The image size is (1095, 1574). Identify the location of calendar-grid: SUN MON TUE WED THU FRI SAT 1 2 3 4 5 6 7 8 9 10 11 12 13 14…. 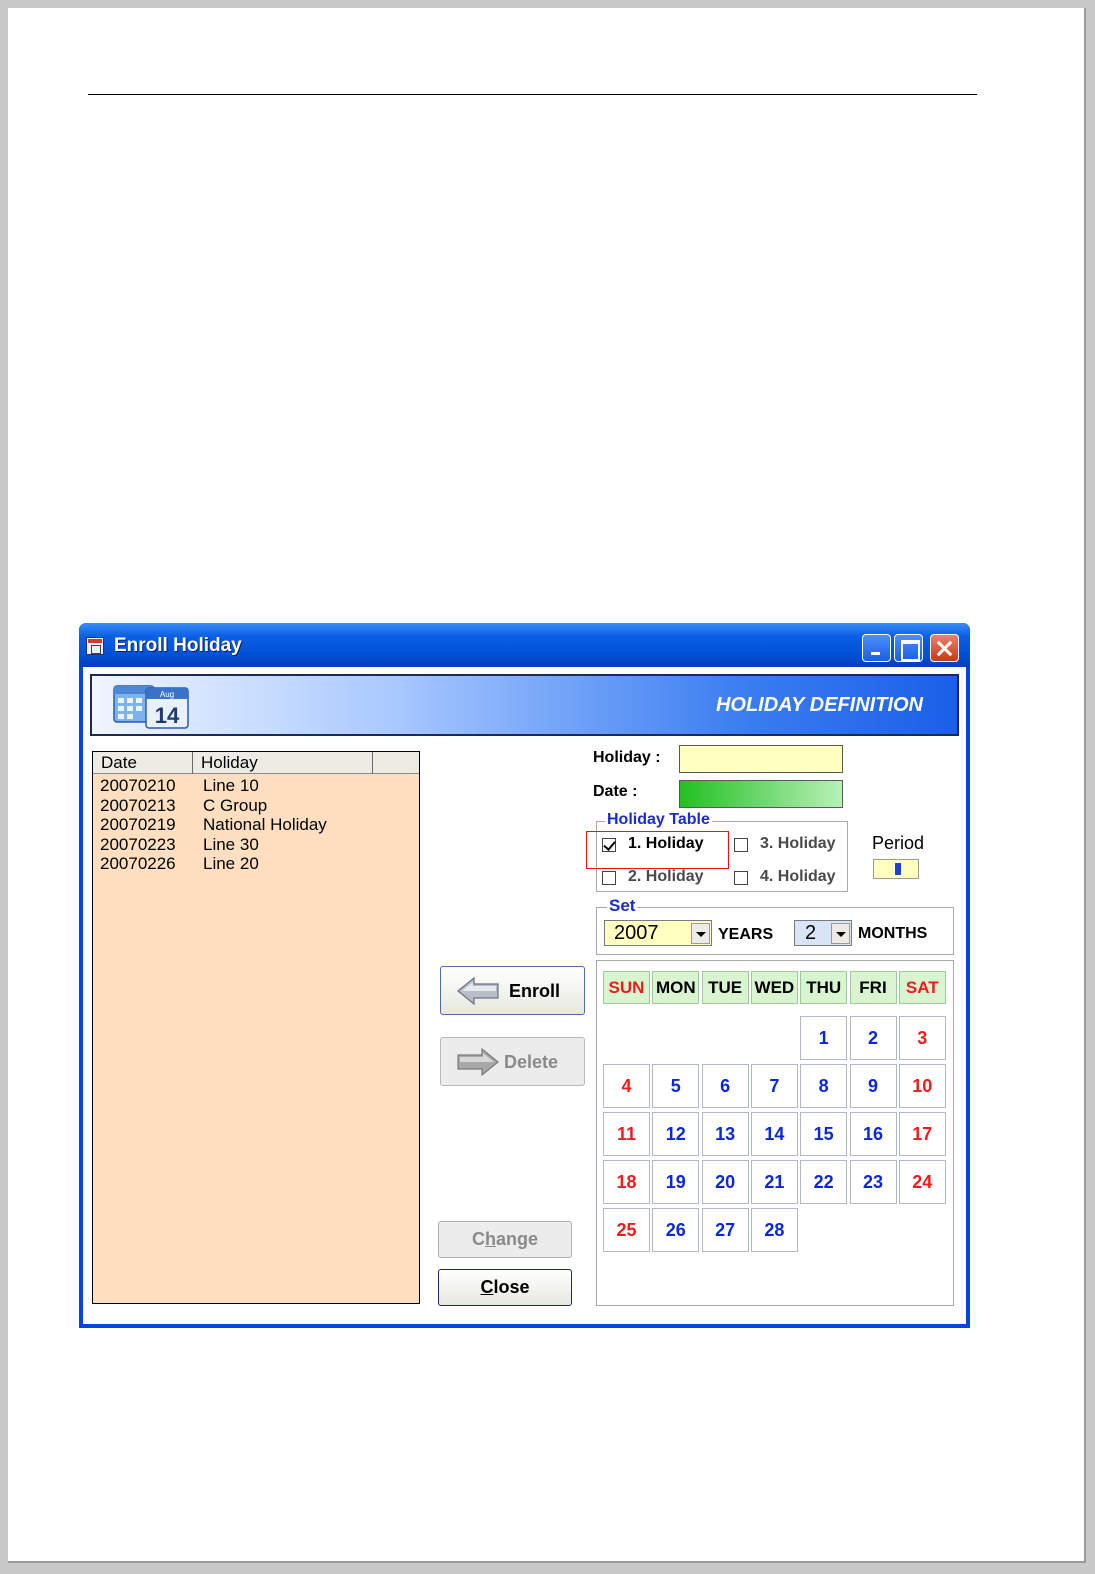
(775, 1133).